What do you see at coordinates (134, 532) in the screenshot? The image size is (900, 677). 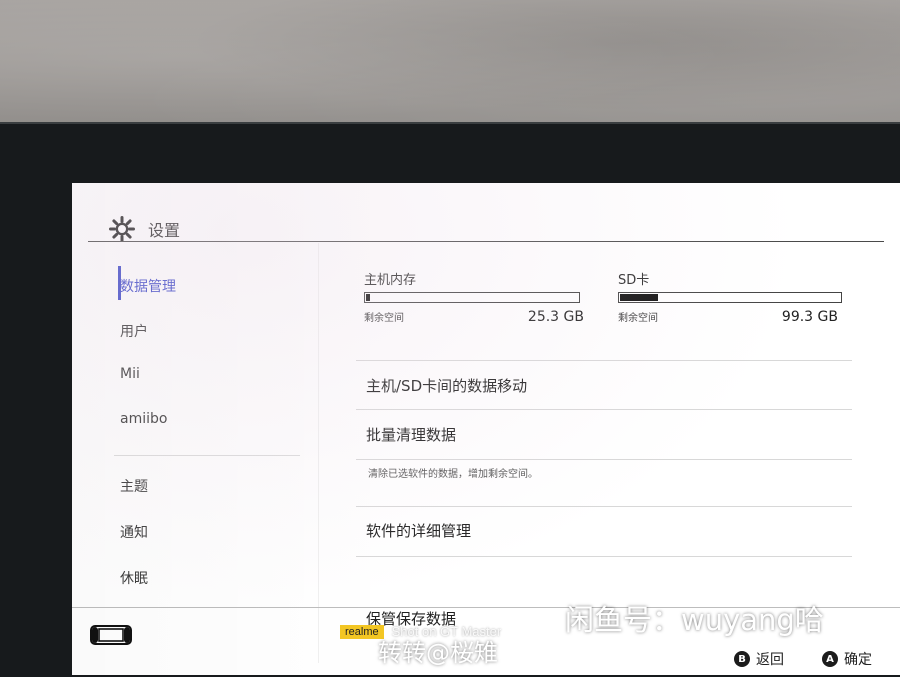 I see `sidebar-item-notifications: 通知` at bounding box center [134, 532].